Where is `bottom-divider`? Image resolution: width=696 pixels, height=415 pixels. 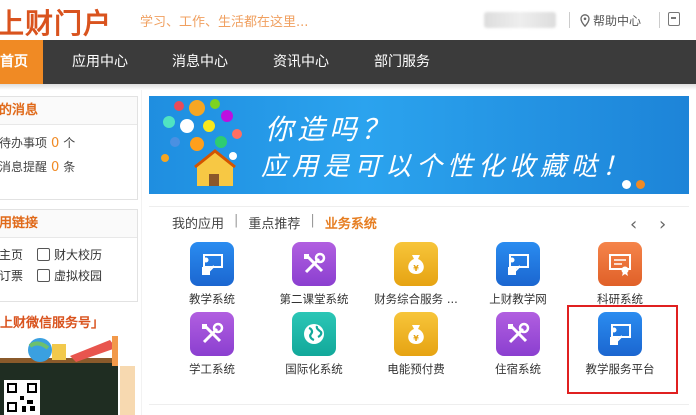 bottom-divider is located at coordinates (419, 404).